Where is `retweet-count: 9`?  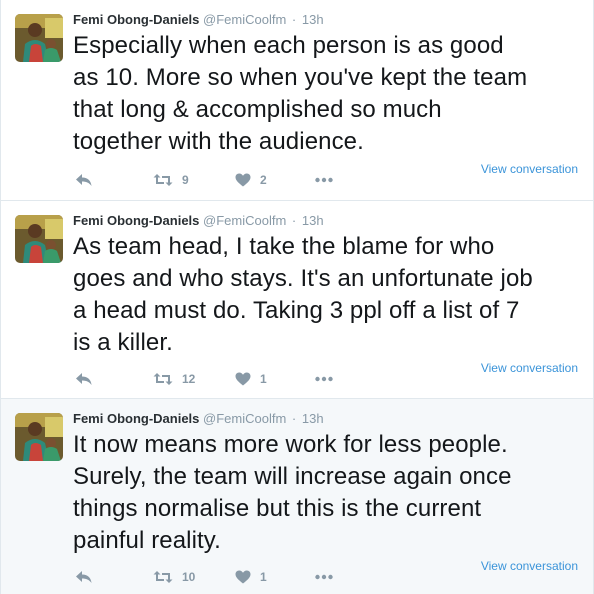 retweet-count: 9 is located at coordinates (185, 180).